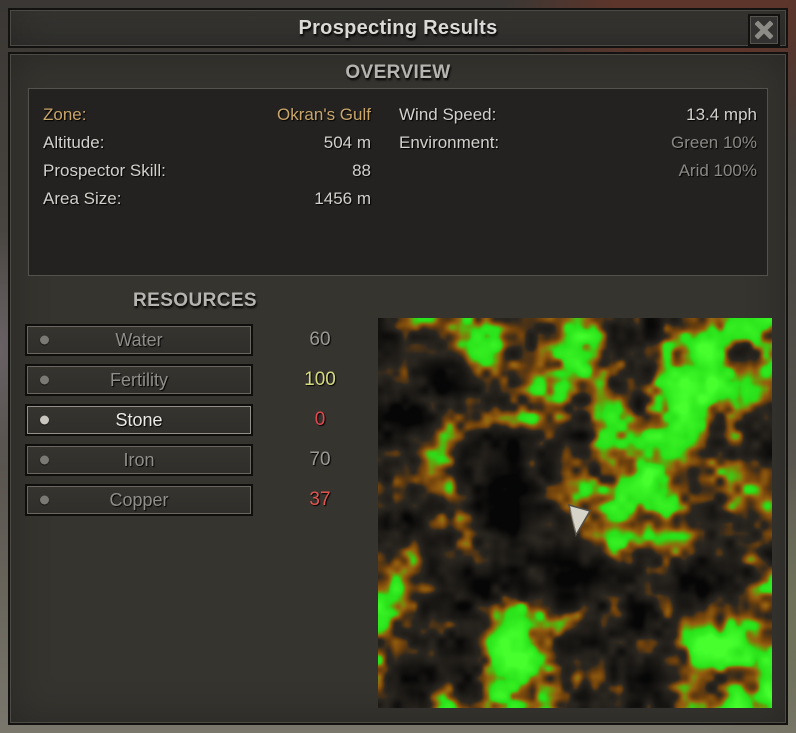 The image size is (796, 733). What do you see at coordinates (714, 142) in the screenshot?
I see `environment-green-value: Green 10%` at bounding box center [714, 142].